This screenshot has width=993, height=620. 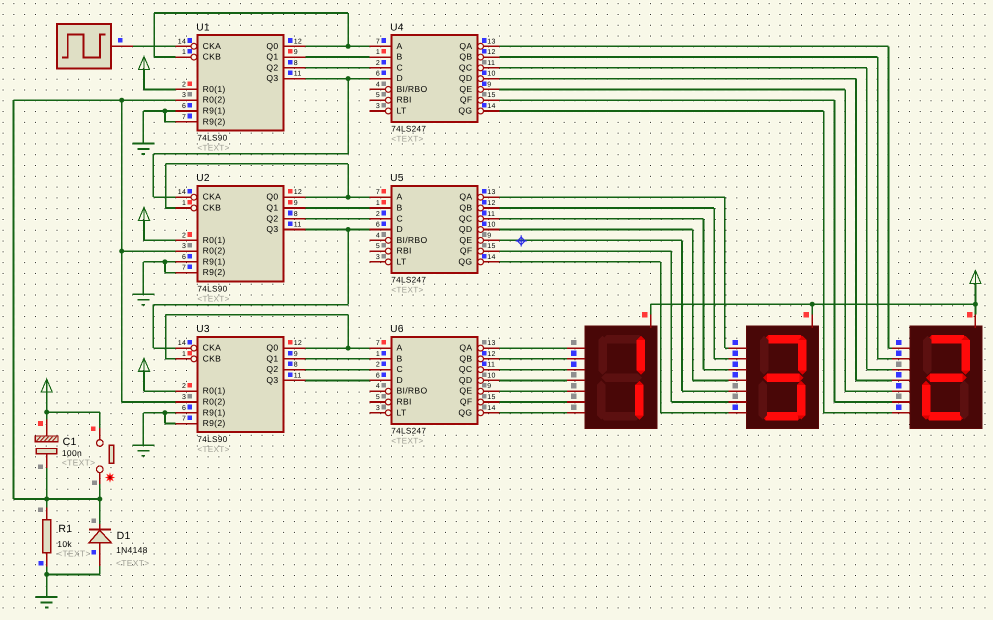 I want to click on svg-text: R0(1), so click(x=214, y=240).